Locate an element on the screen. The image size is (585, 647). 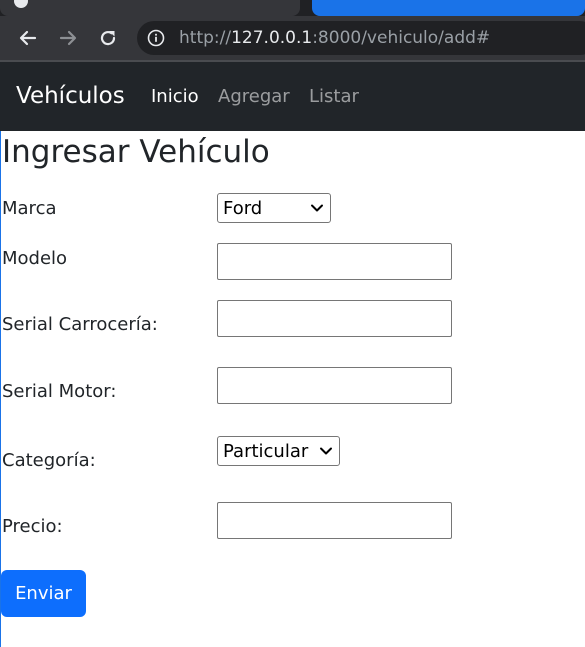
tab-favicon-icon is located at coordinates (21, 4).